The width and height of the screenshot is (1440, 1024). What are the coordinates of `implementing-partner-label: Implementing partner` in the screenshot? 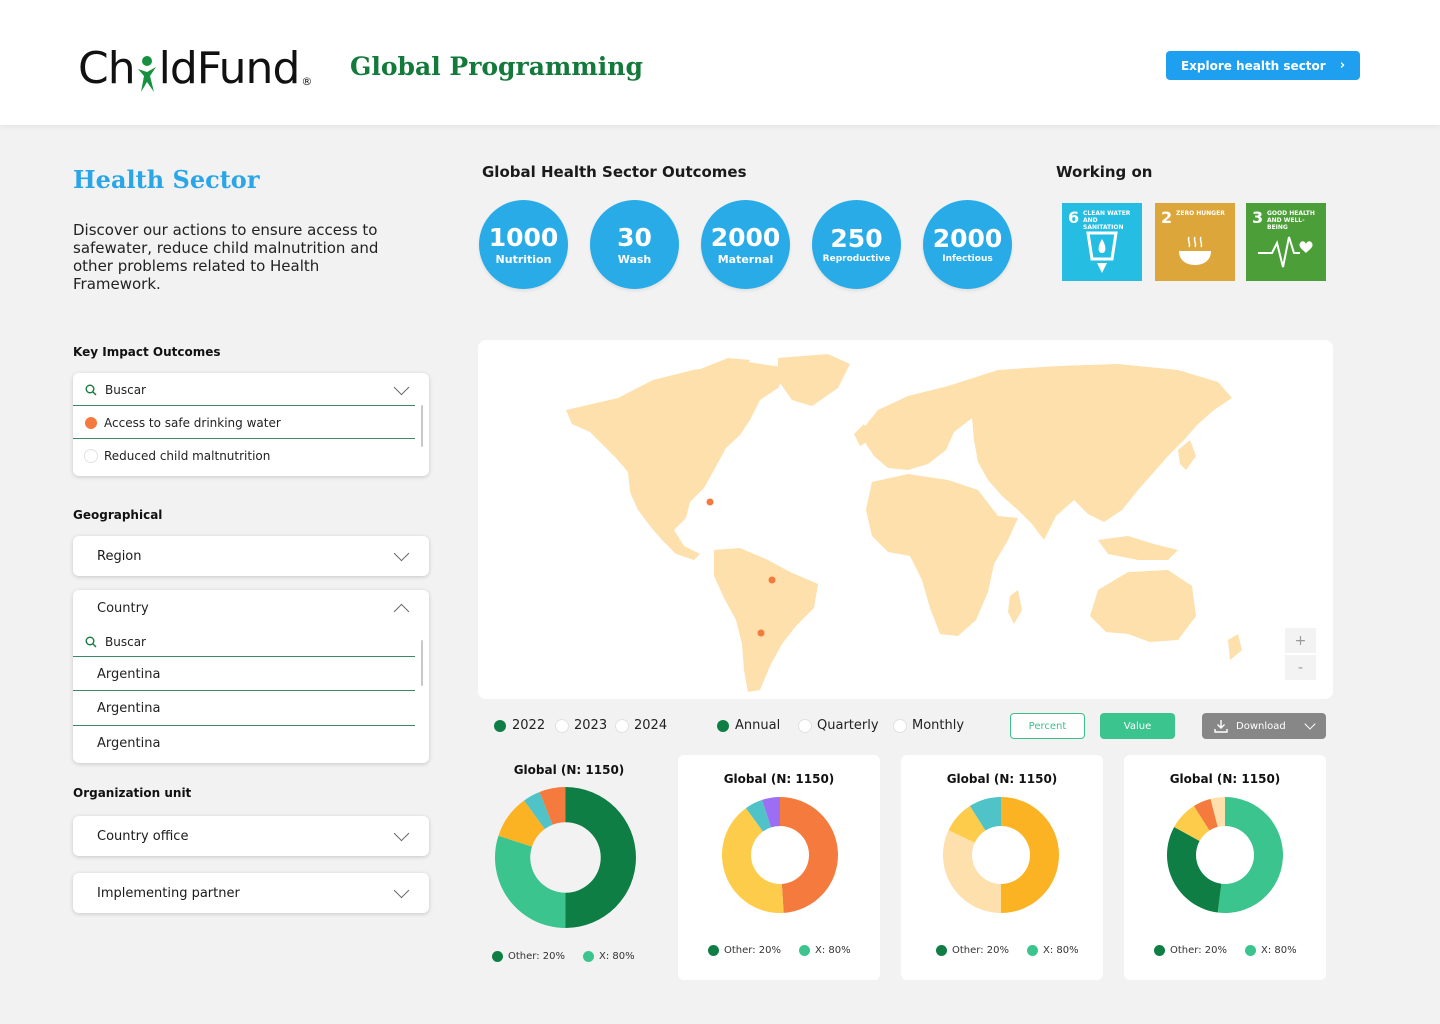 It's located at (168, 893).